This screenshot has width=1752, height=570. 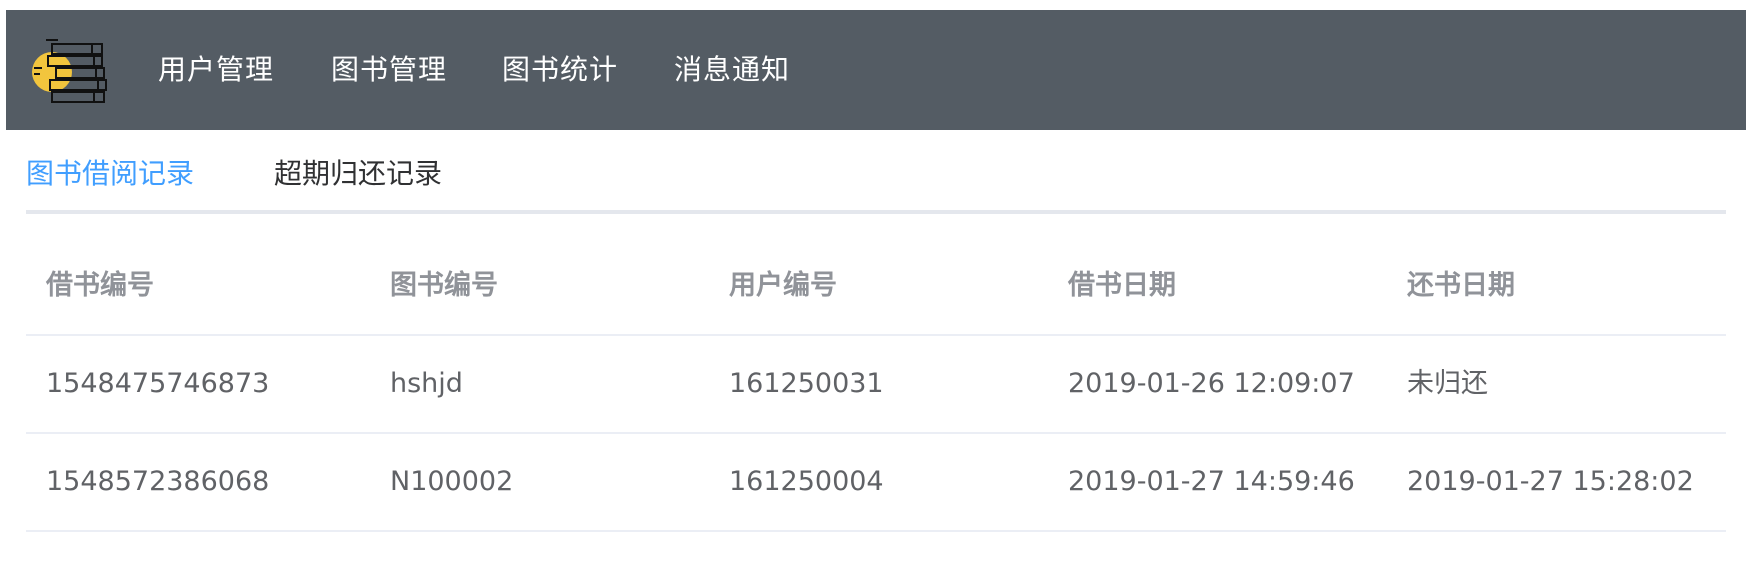 What do you see at coordinates (158, 383) in the screenshot?
I see `cell-borrow-id: 1548475746873` at bounding box center [158, 383].